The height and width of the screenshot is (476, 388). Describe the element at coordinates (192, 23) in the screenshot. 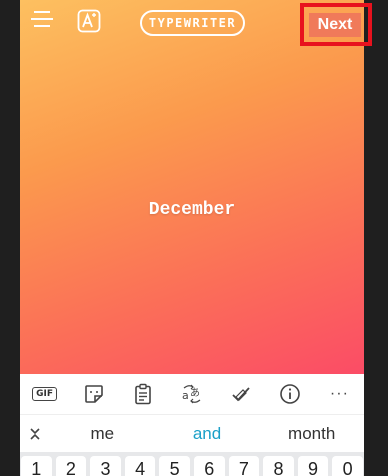

I see `text-style-button: TYPEWRITER` at that location.